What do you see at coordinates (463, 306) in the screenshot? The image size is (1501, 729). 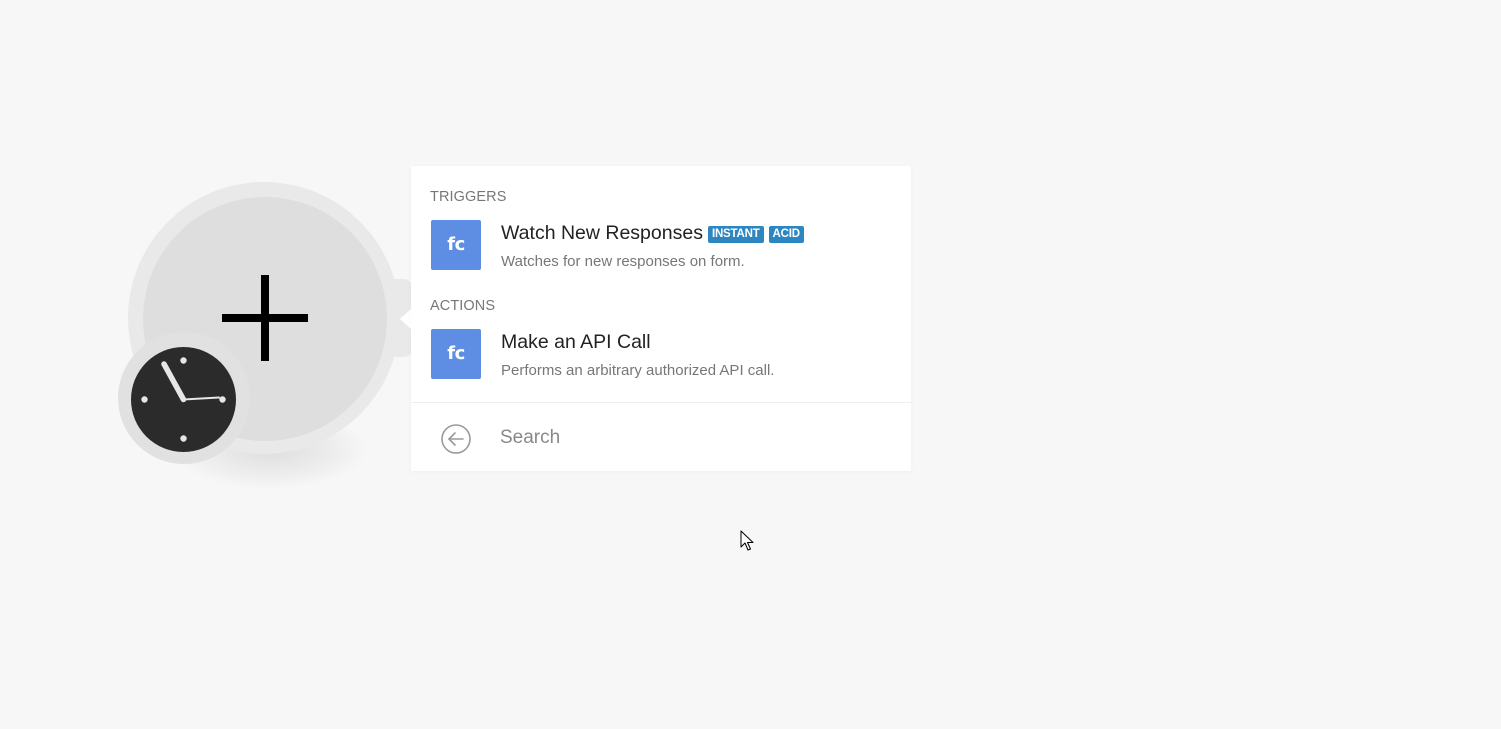 I see `actions-header: ACTIONS` at bounding box center [463, 306].